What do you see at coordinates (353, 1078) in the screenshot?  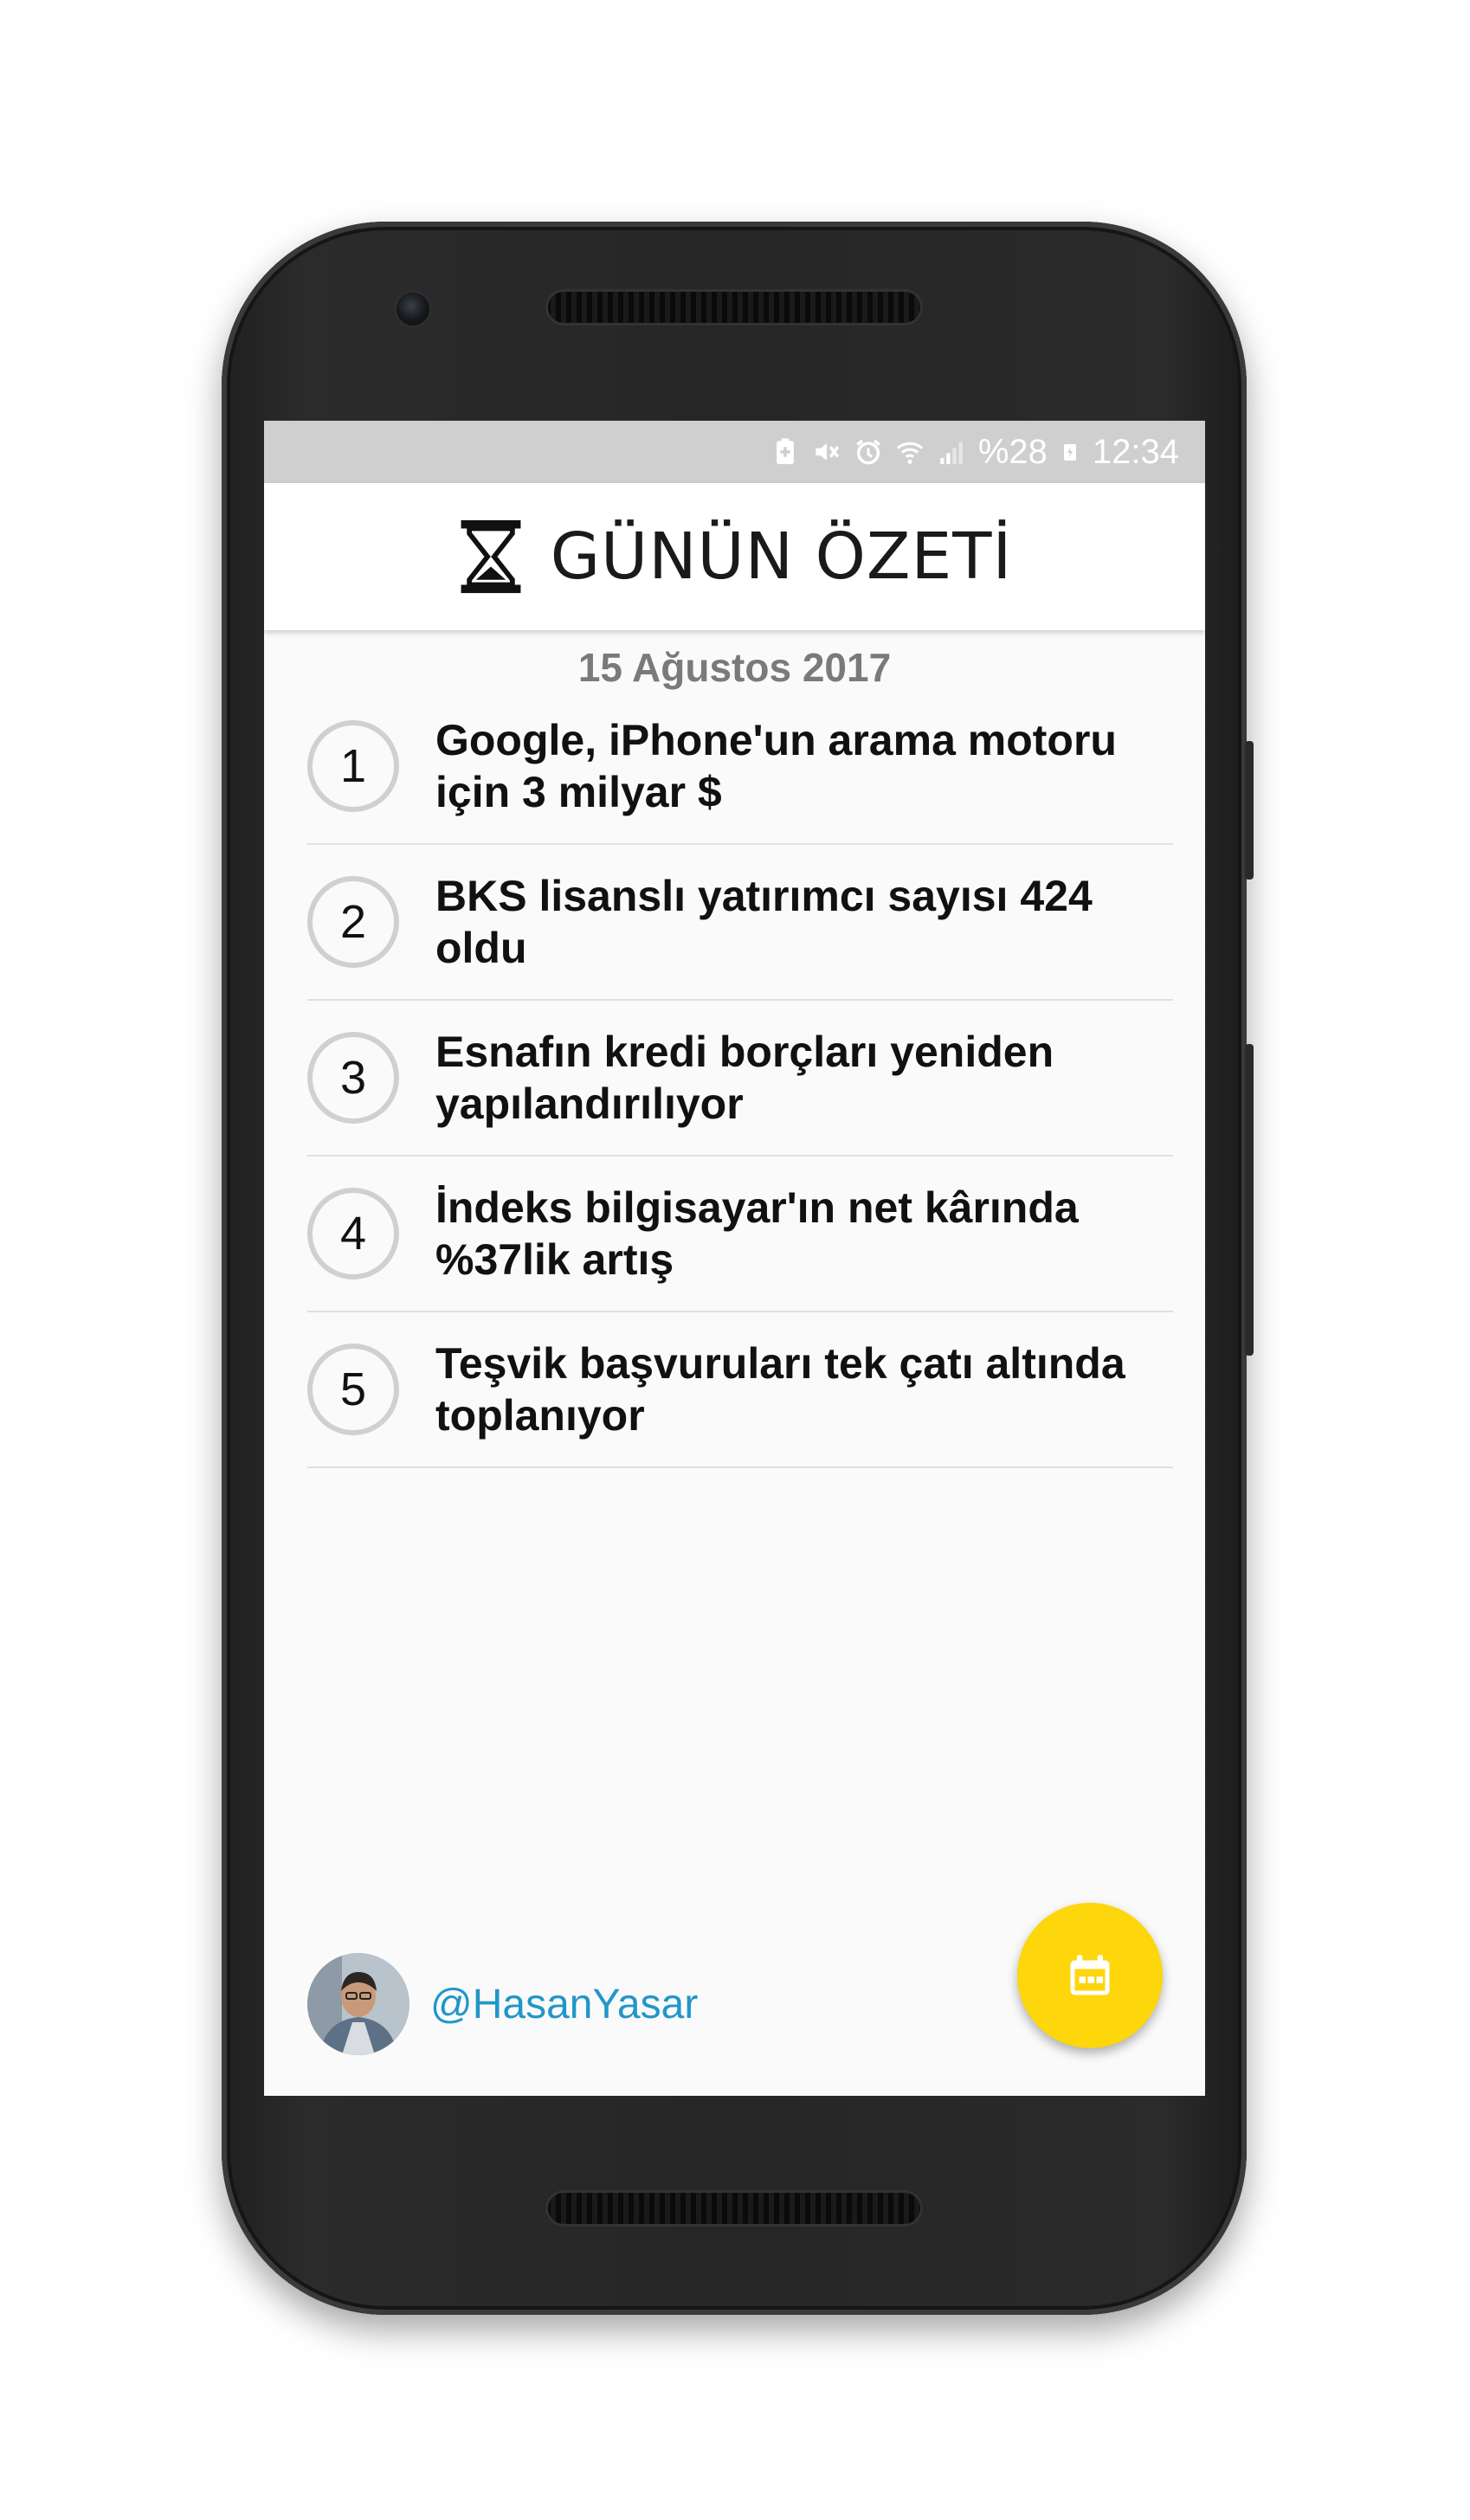 I see `item-number-badge: 3` at bounding box center [353, 1078].